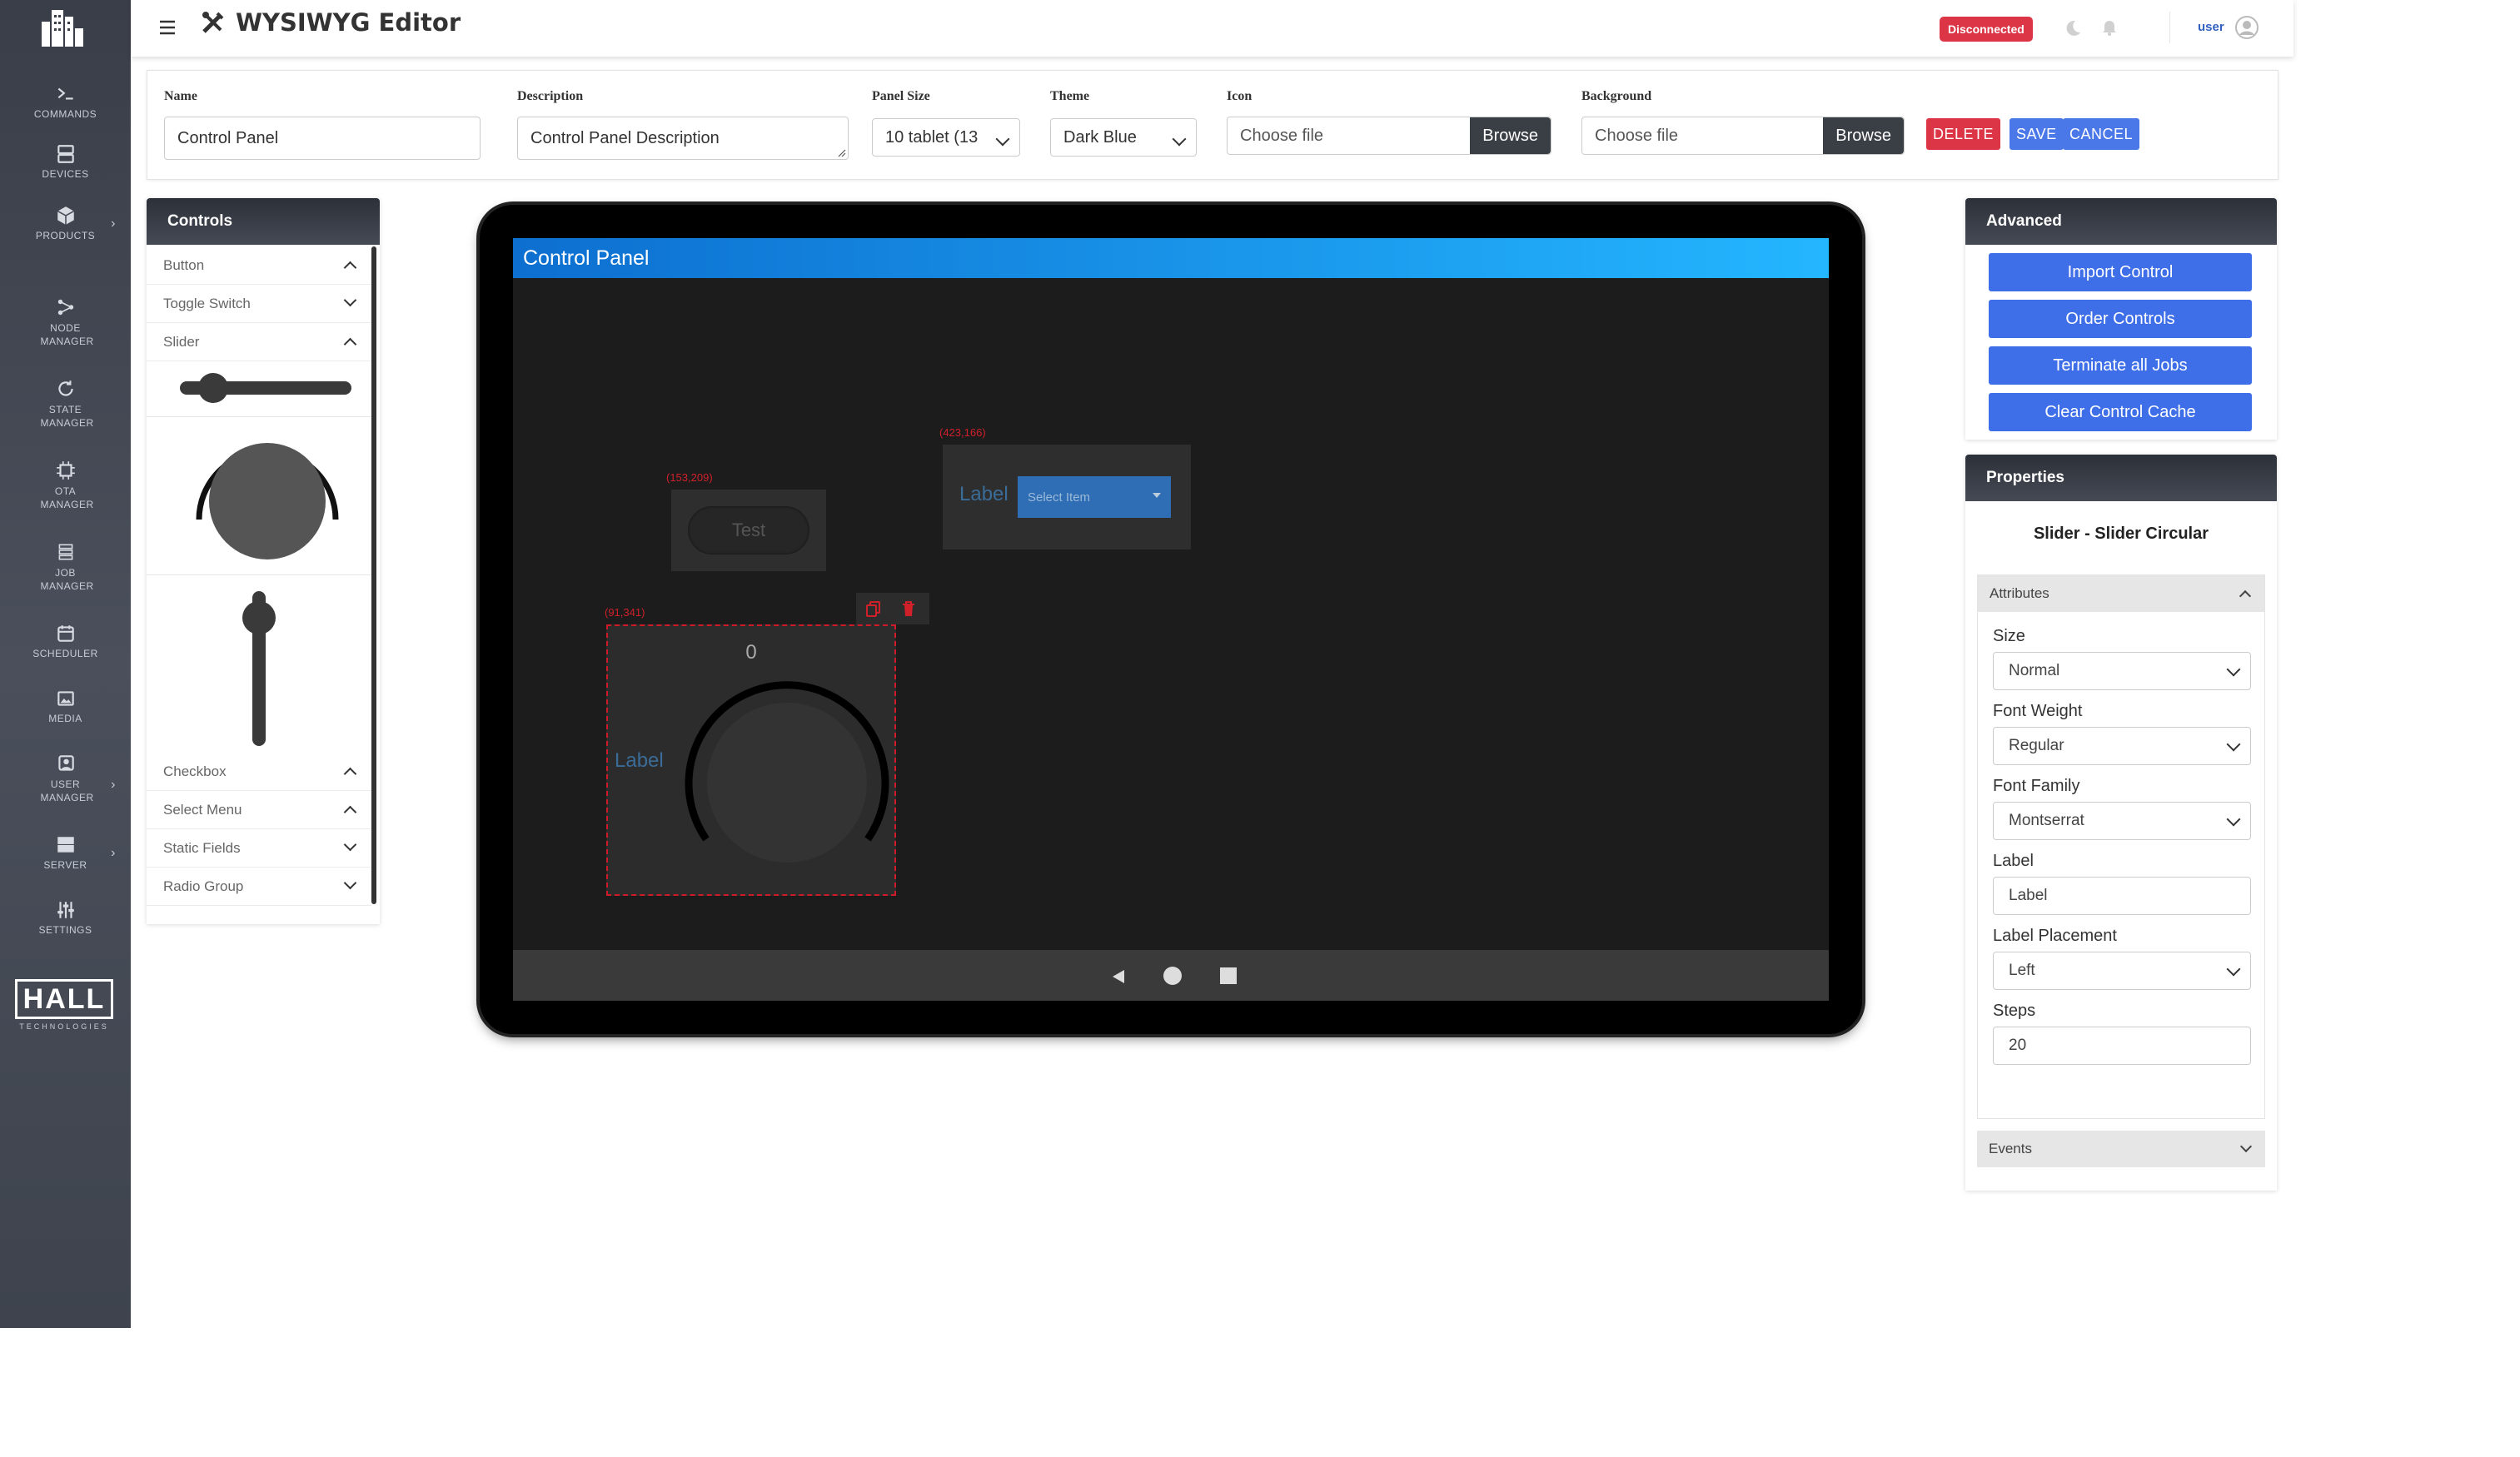 The width and height of the screenshot is (2520, 1457). What do you see at coordinates (2101, 134) in the screenshot?
I see `cancel-button: CANCEL` at bounding box center [2101, 134].